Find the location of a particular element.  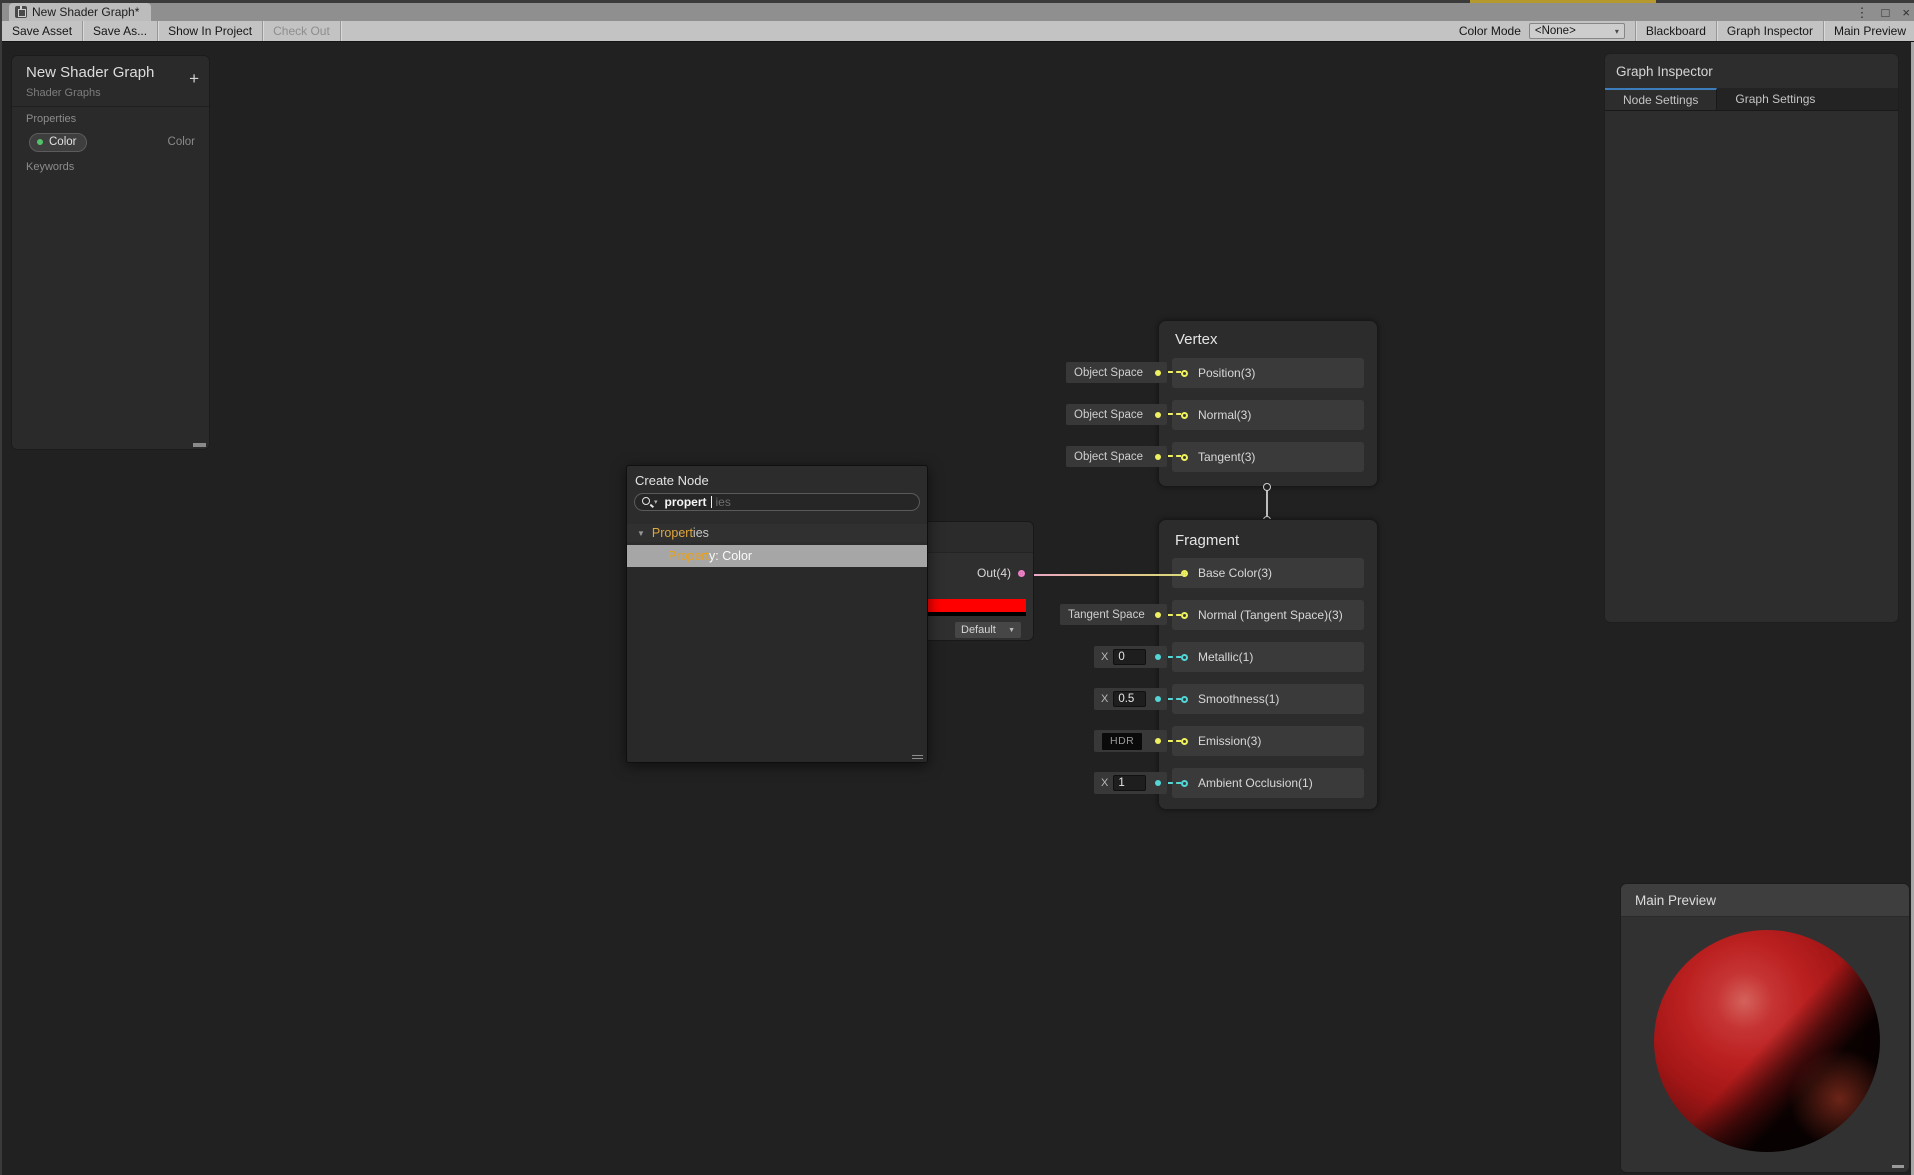

result-group-properties: ▼ Properties is located at coordinates (777, 533).